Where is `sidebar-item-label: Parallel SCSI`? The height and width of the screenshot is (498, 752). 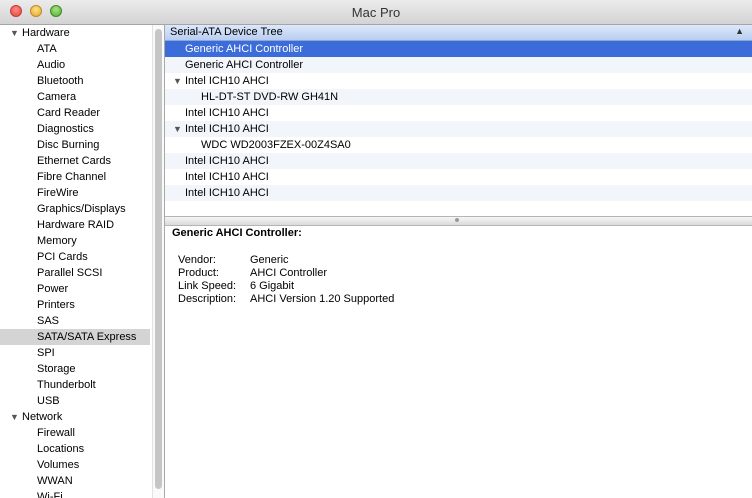 sidebar-item-label: Parallel SCSI is located at coordinates (70, 273).